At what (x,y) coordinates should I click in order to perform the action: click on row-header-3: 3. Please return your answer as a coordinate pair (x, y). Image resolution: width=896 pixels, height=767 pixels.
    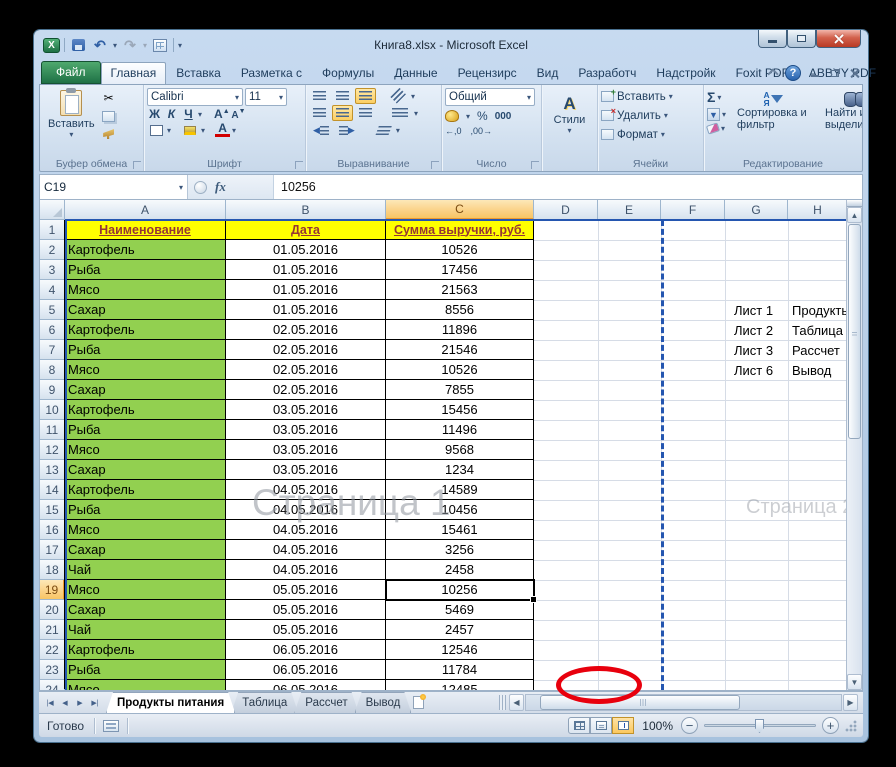
    Looking at the image, I should click on (52, 270).